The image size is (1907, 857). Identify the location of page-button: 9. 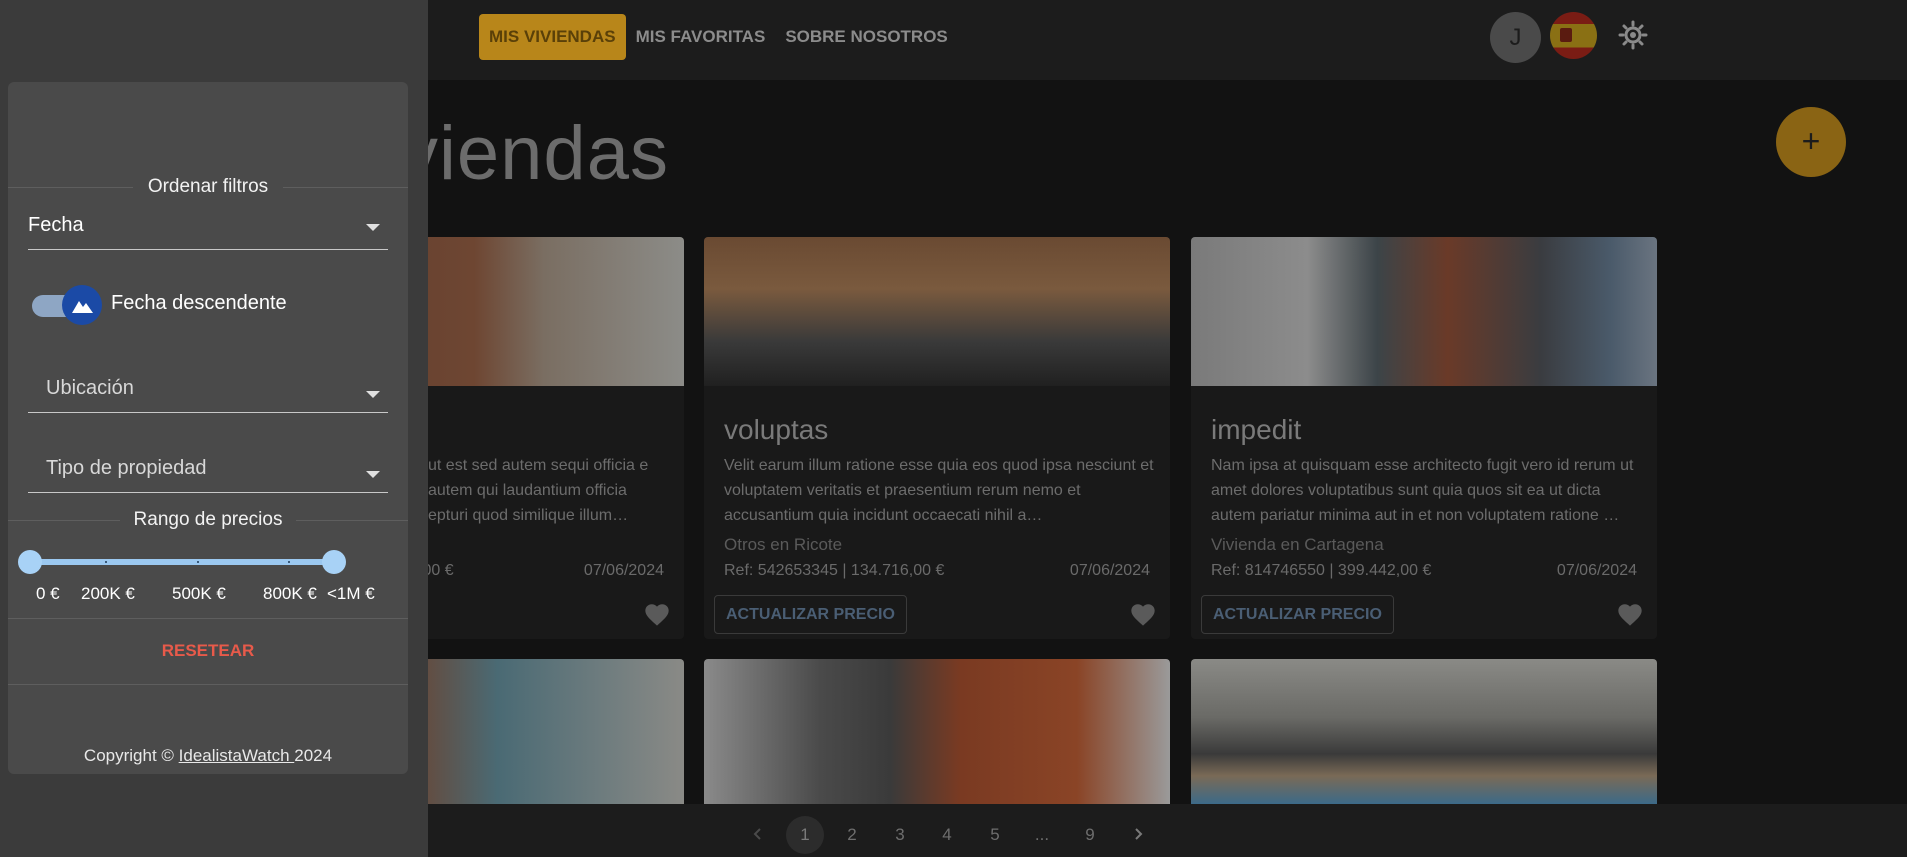
(1090, 835).